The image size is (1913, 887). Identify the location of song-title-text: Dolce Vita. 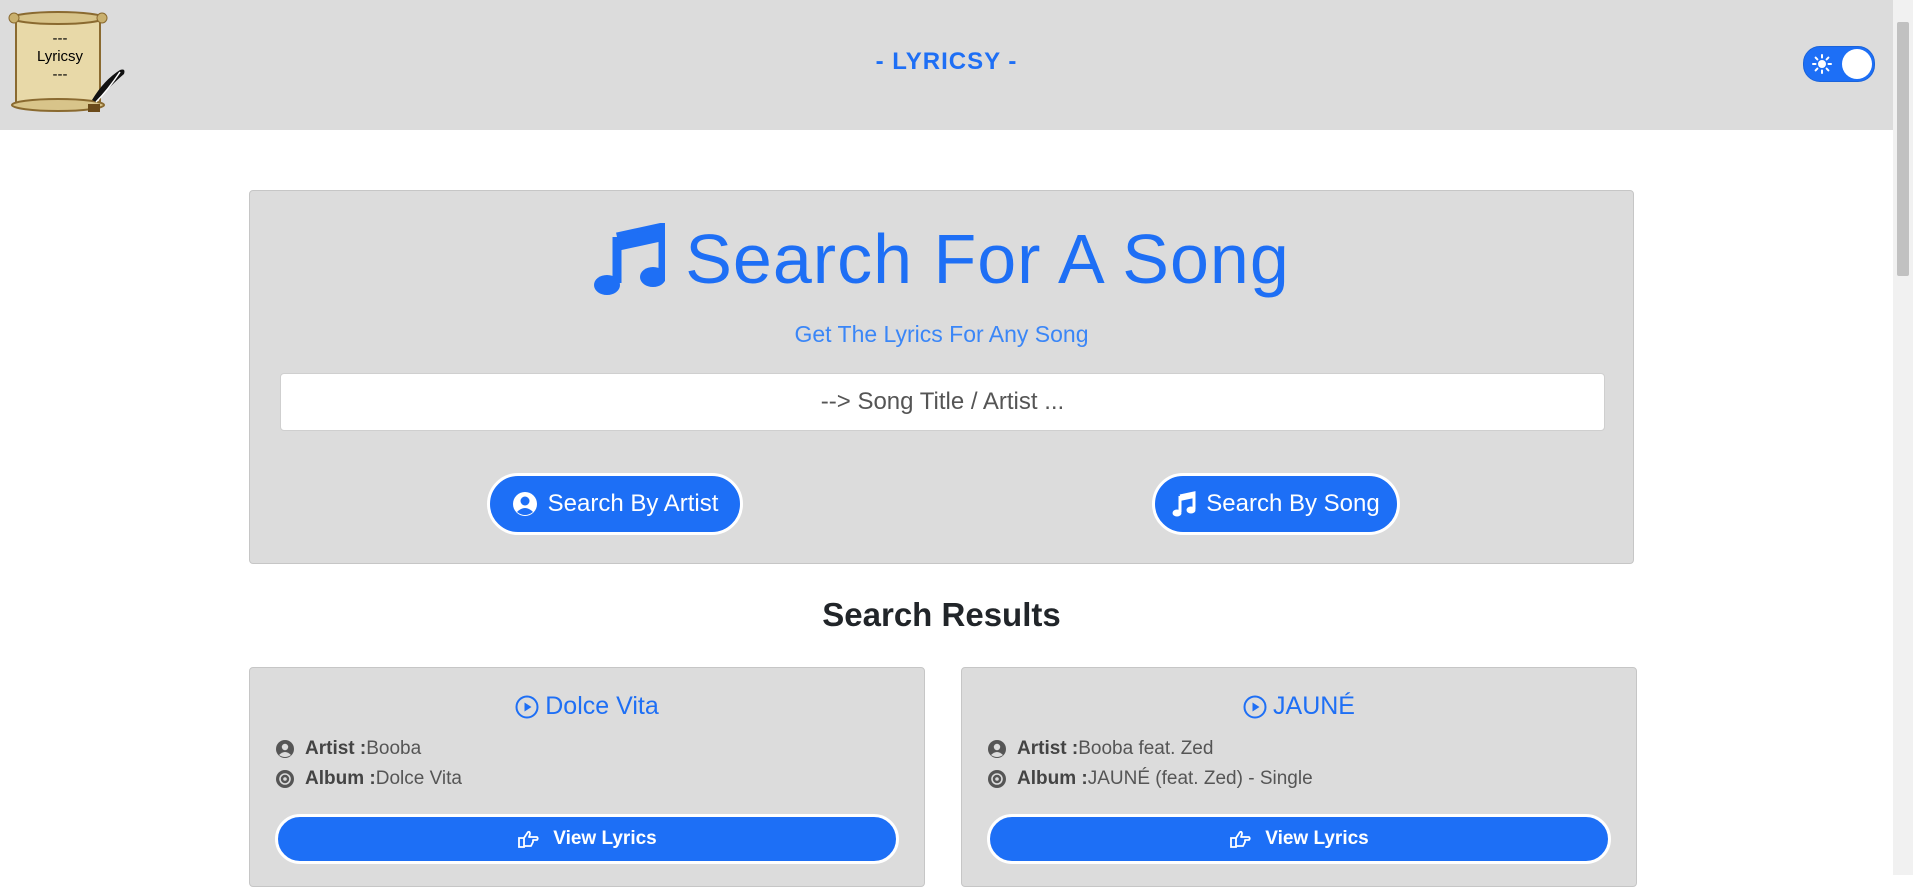
(602, 706).